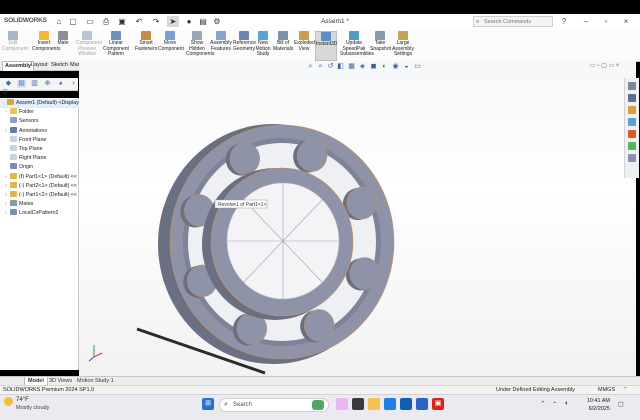 The image size is (640, 420). Describe the element at coordinates (604, 65) in the screenshot. I see `viewport-window-controls: ▭ ▫ ▢ ▭ ×` at that location.